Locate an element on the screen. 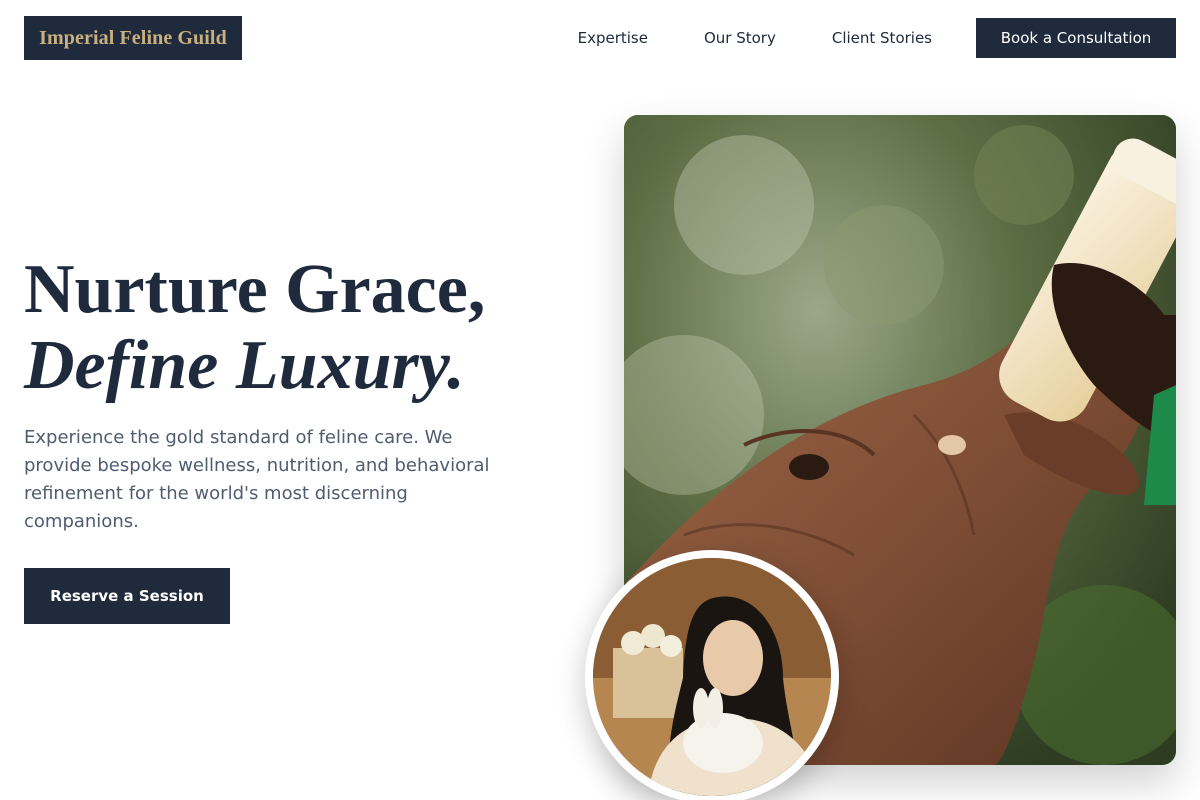  portrait-illustration is located at coordinates (712, 677).